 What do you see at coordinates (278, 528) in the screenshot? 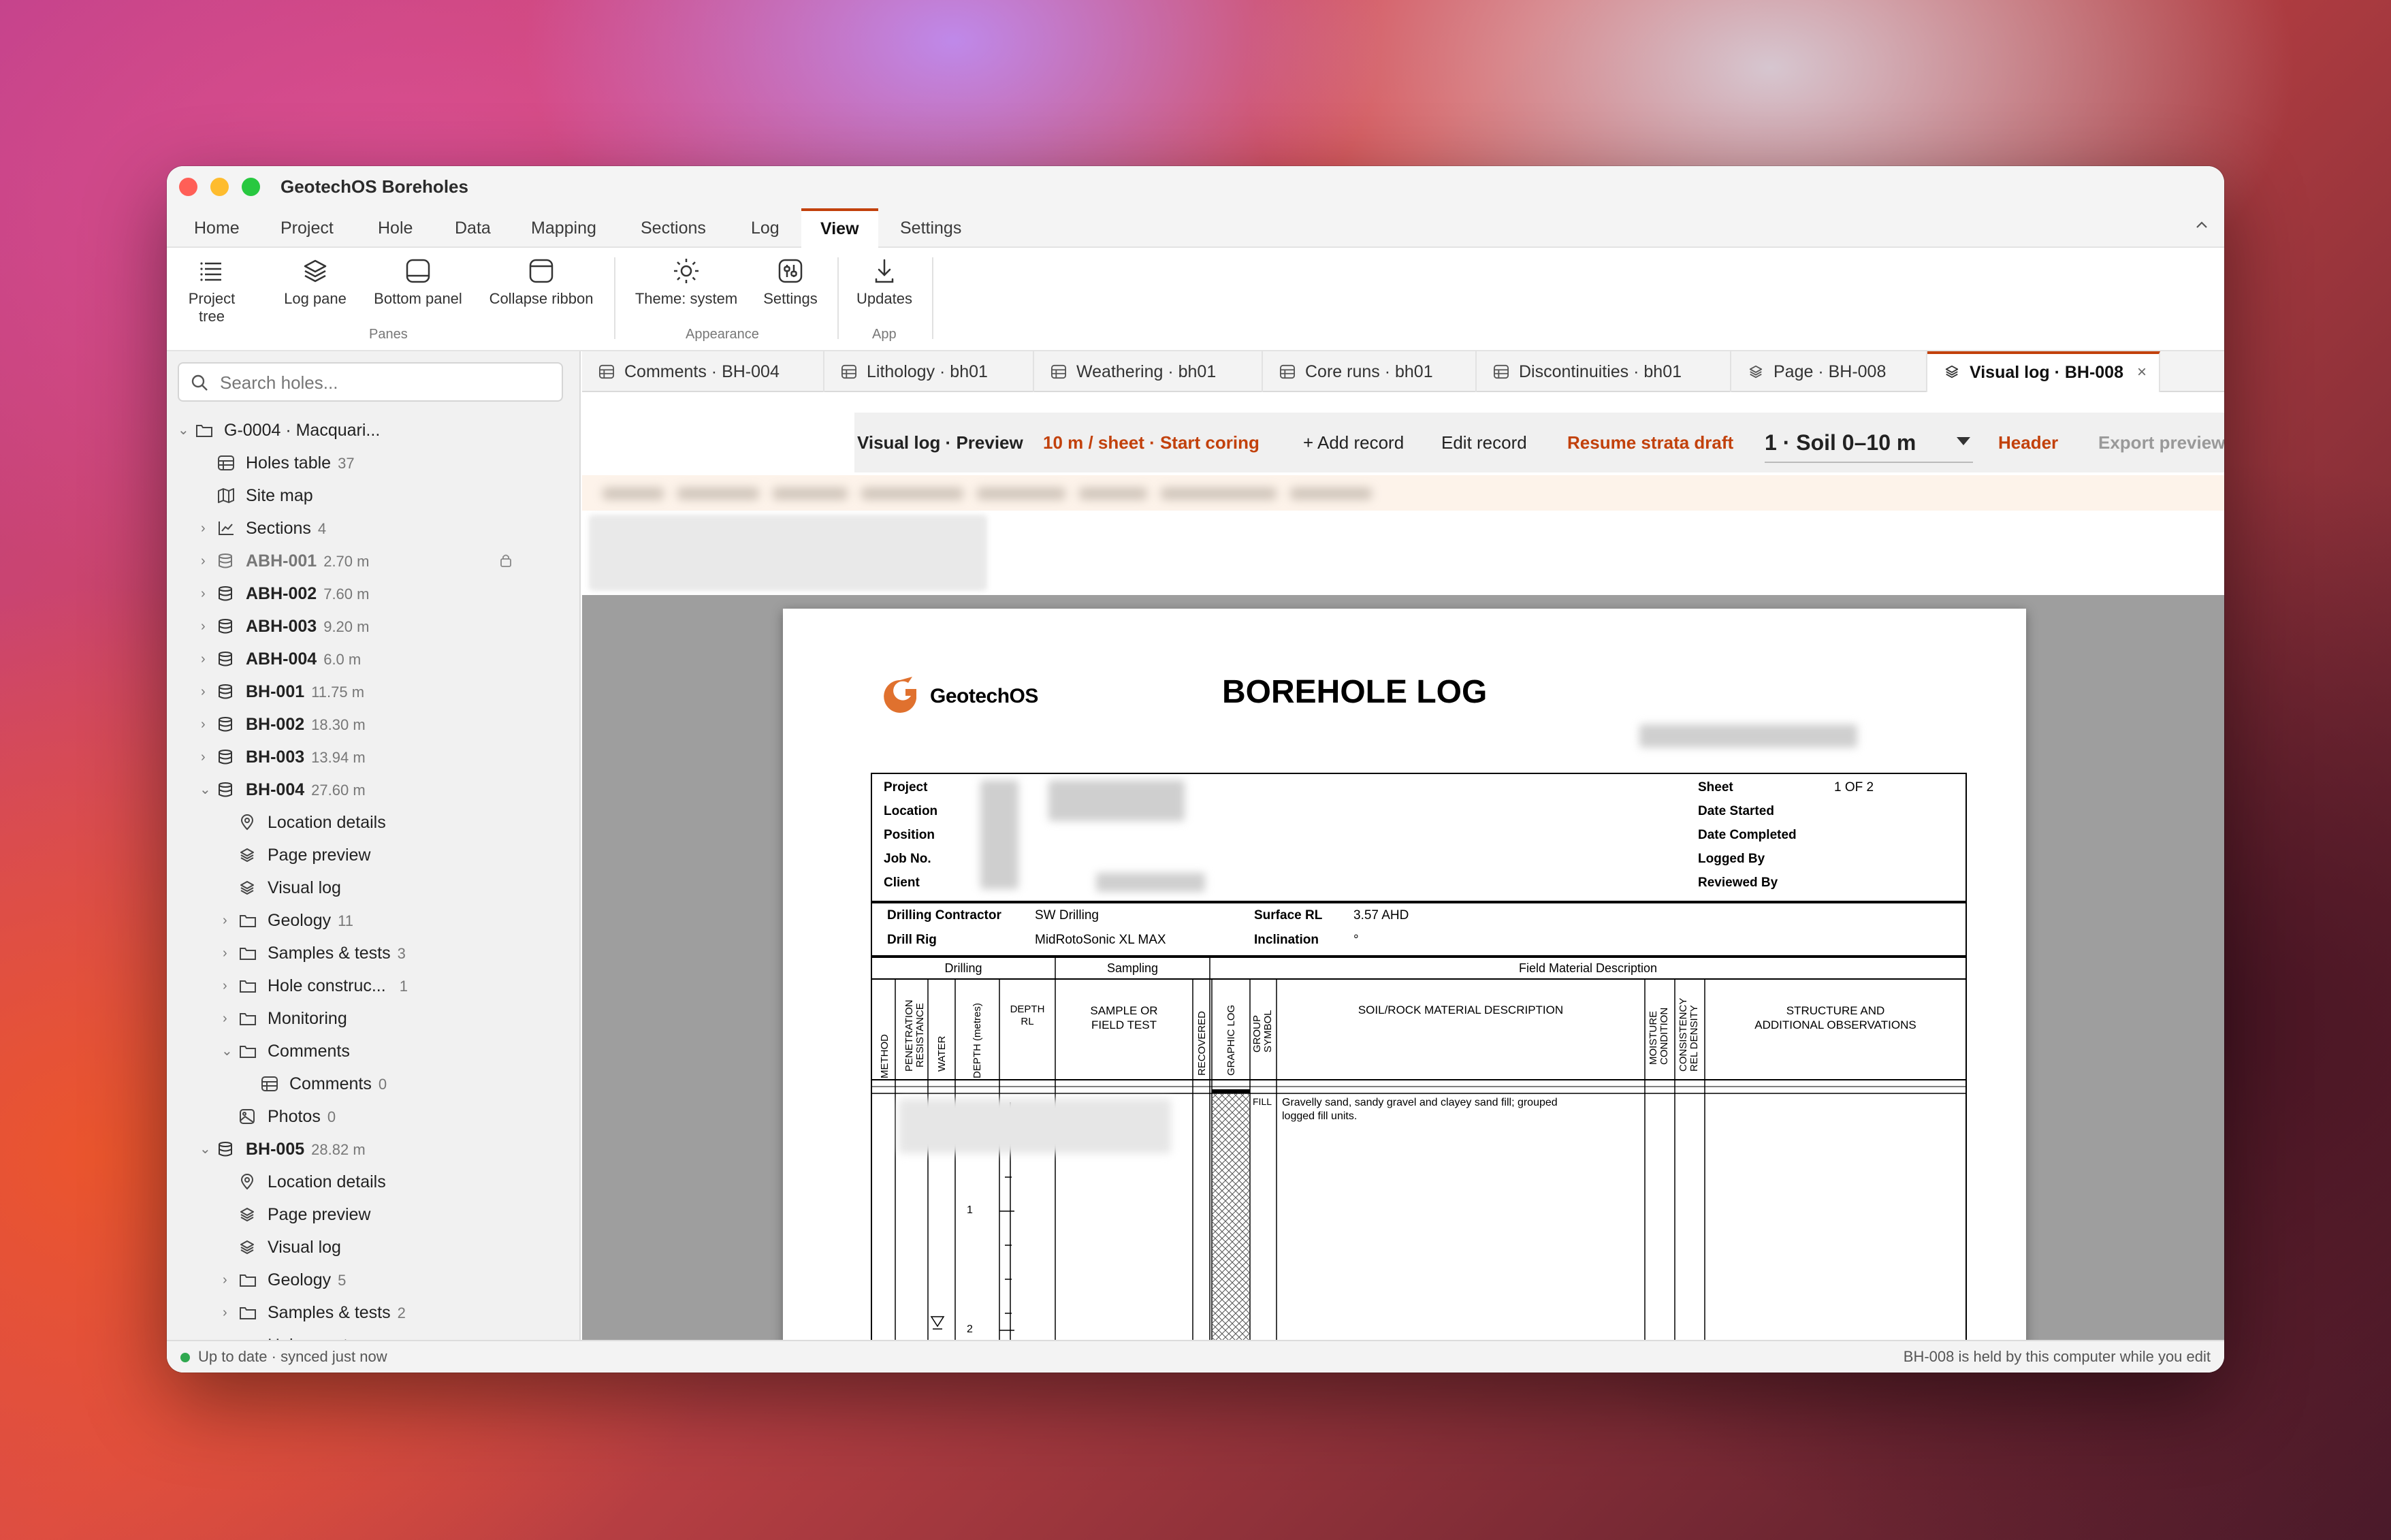
I see `sections-label: Sections` at bounding box center [278, 528].